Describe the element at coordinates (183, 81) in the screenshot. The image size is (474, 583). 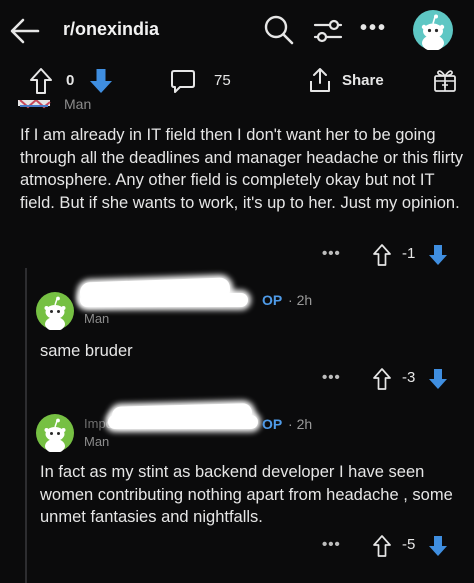
I see `comment-bubble-icon` at that location.